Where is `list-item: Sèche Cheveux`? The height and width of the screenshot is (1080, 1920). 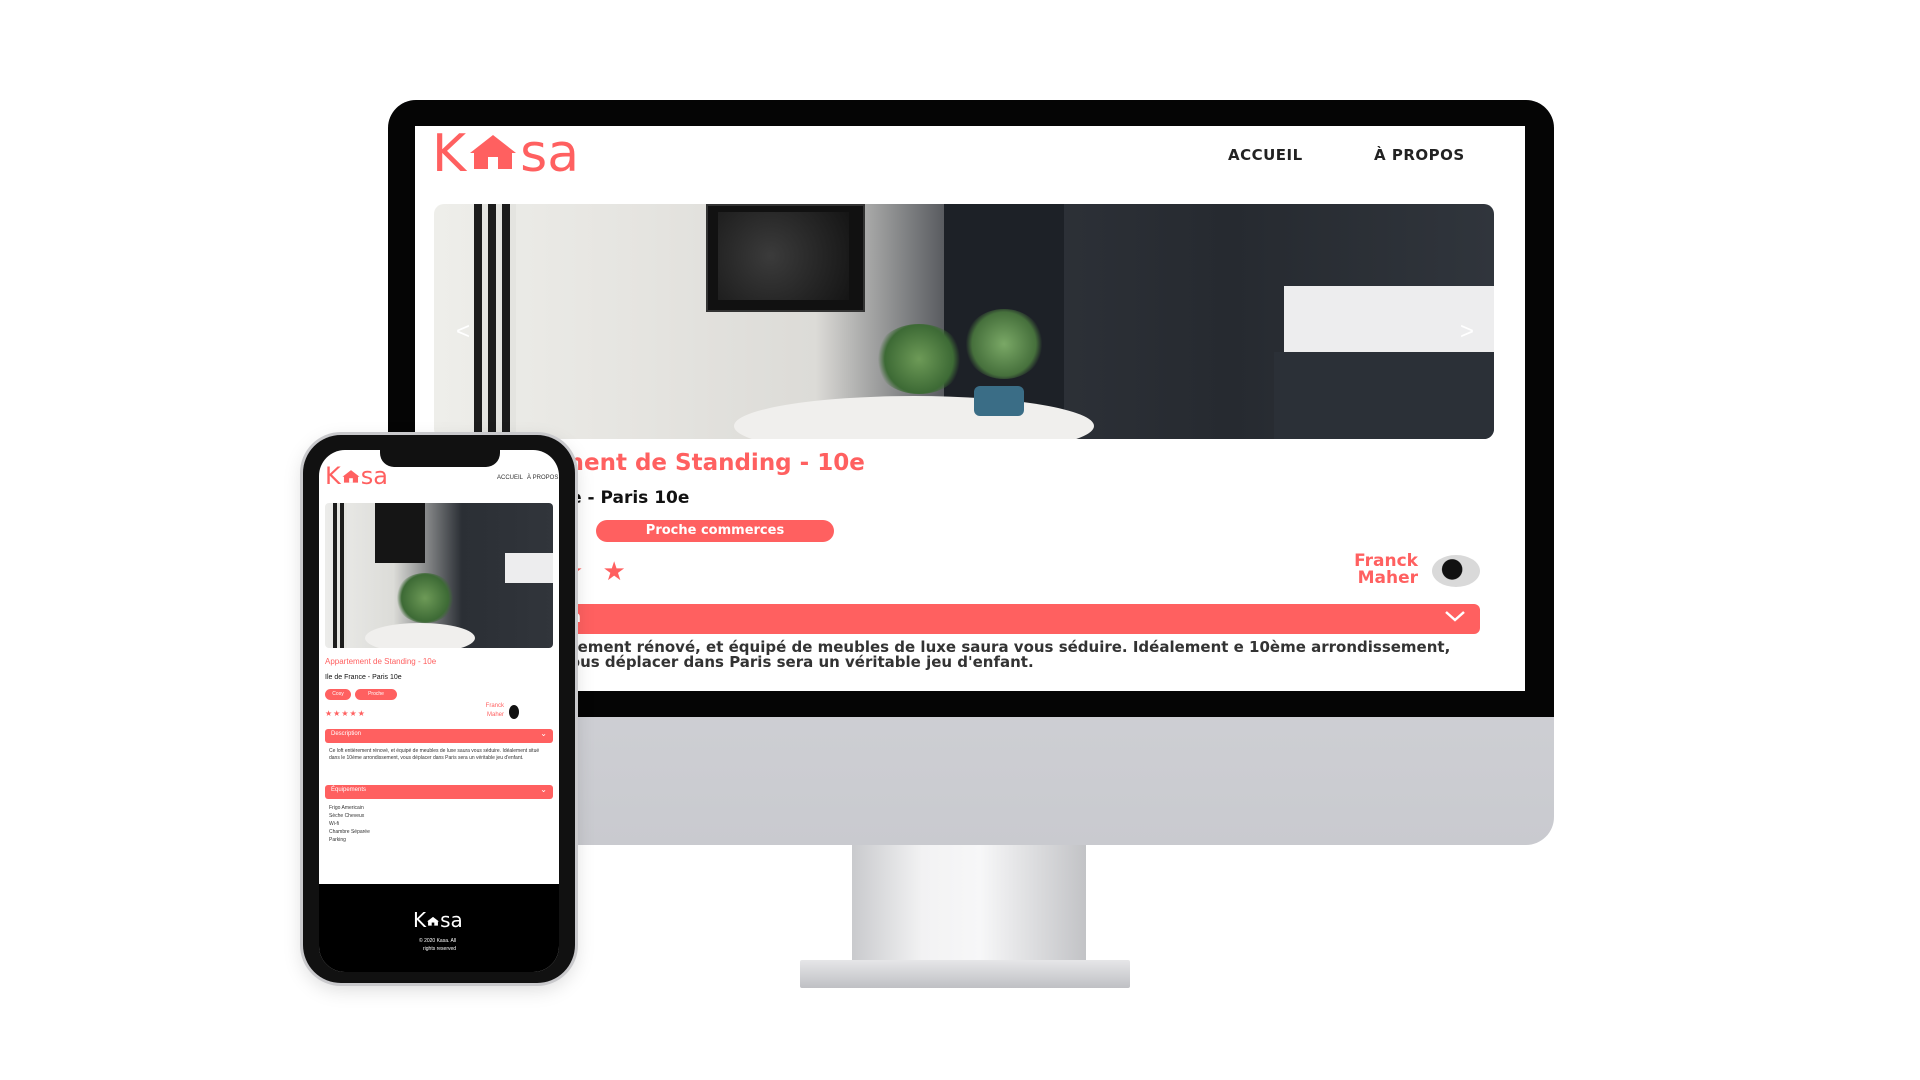
list-item: Sèche Cheveux is located at coordinates (347, 816).